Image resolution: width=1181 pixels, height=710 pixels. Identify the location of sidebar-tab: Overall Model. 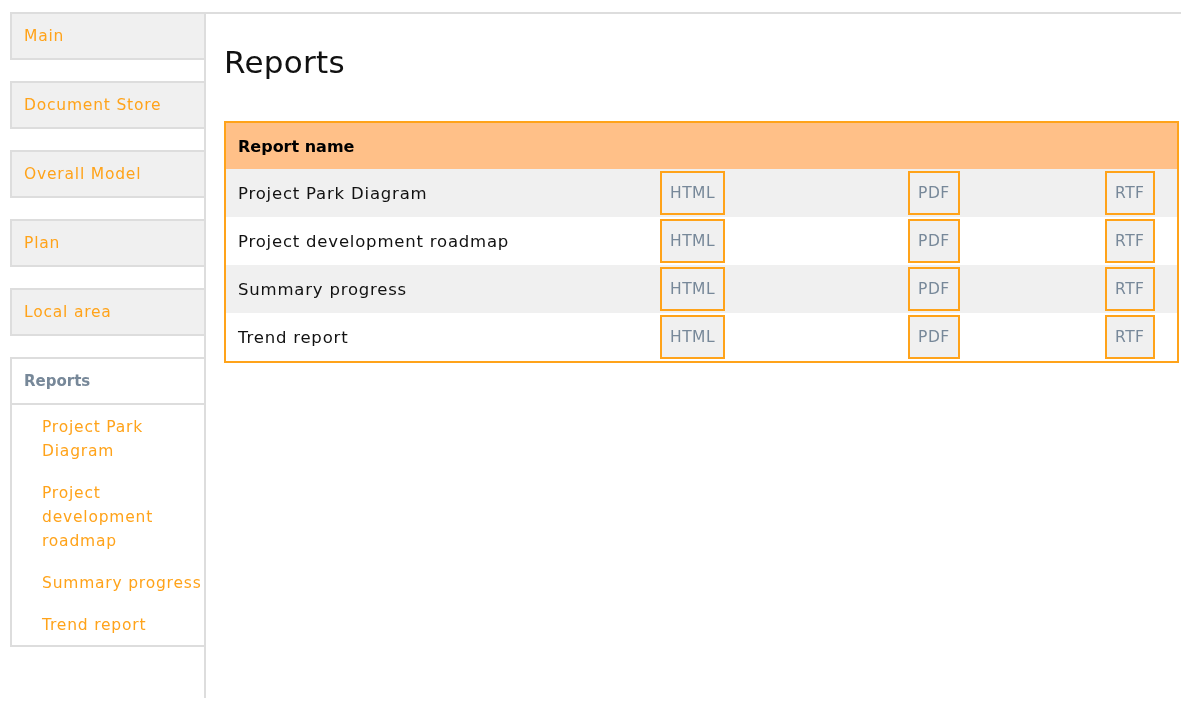
(108, 174).